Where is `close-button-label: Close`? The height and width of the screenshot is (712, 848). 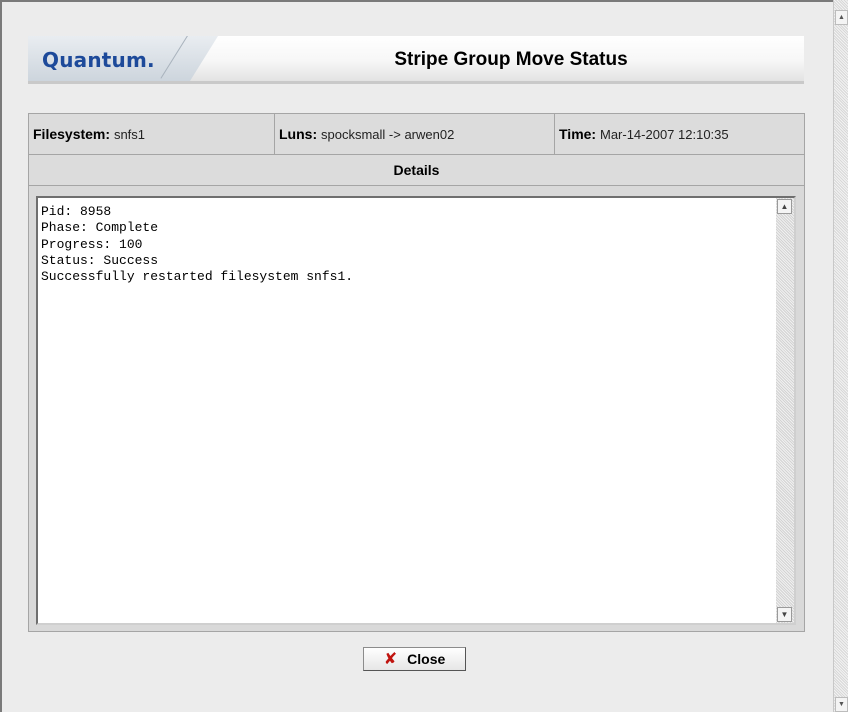 close-button-label: Close is located at coordinates (426, 659).